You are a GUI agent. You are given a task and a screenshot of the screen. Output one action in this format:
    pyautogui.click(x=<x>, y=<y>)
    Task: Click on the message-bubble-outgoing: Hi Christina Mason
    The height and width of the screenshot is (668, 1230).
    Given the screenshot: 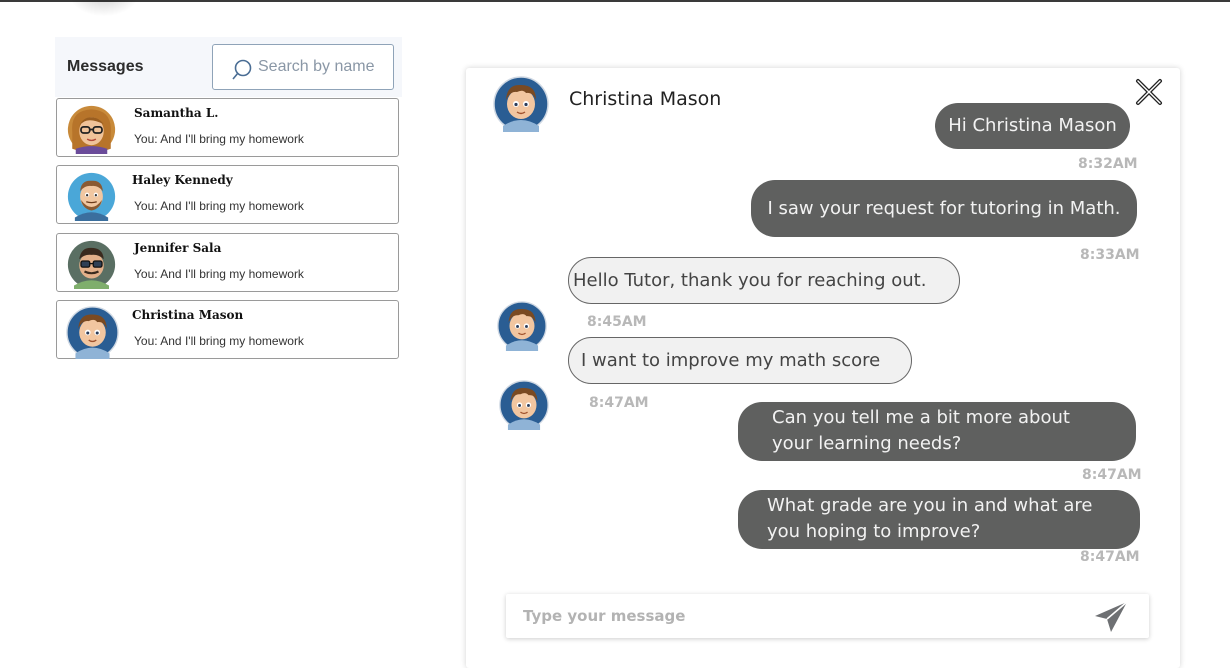 What is the action you would take?
    pyautogui.click(x=1032, y=126)
    